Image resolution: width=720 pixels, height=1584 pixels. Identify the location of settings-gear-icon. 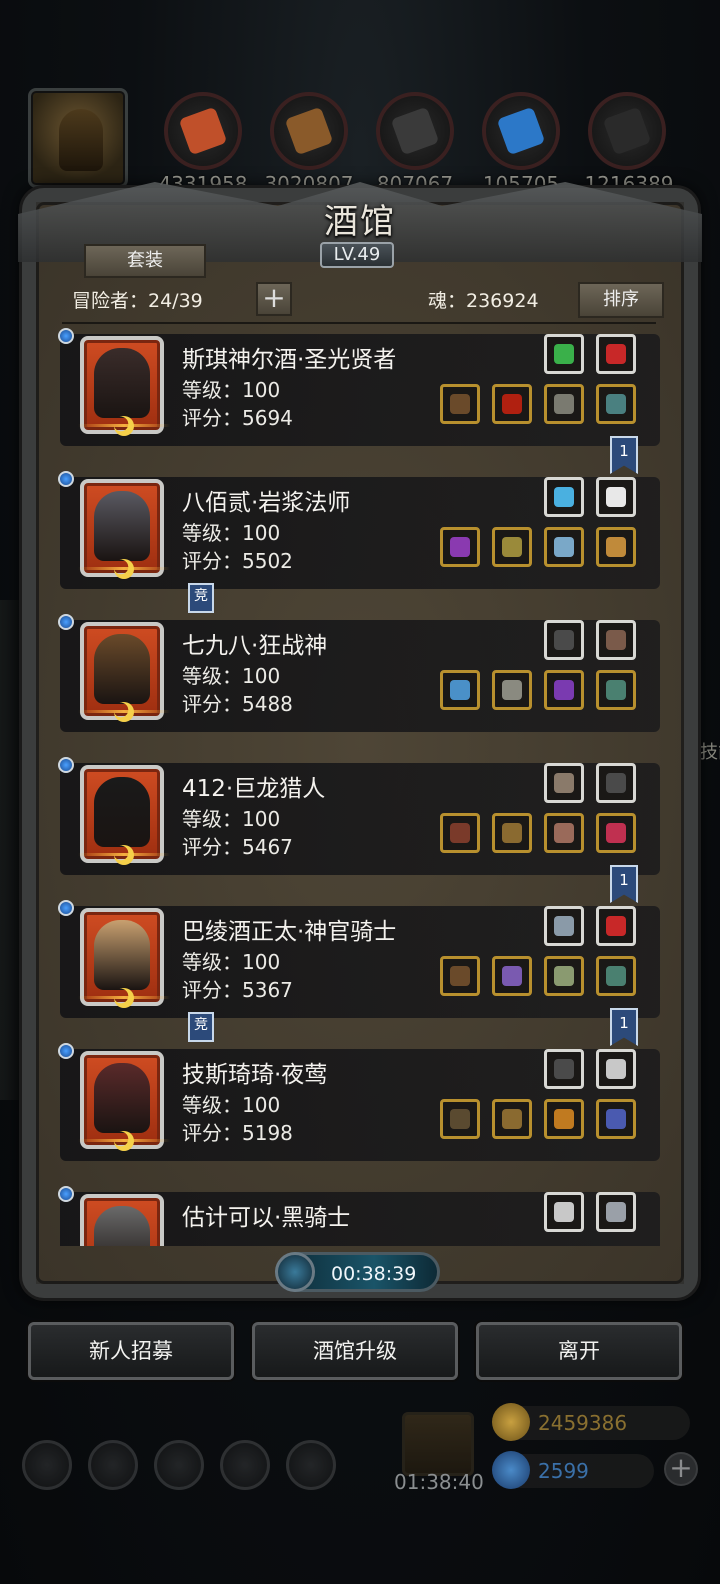
(47, 1465).